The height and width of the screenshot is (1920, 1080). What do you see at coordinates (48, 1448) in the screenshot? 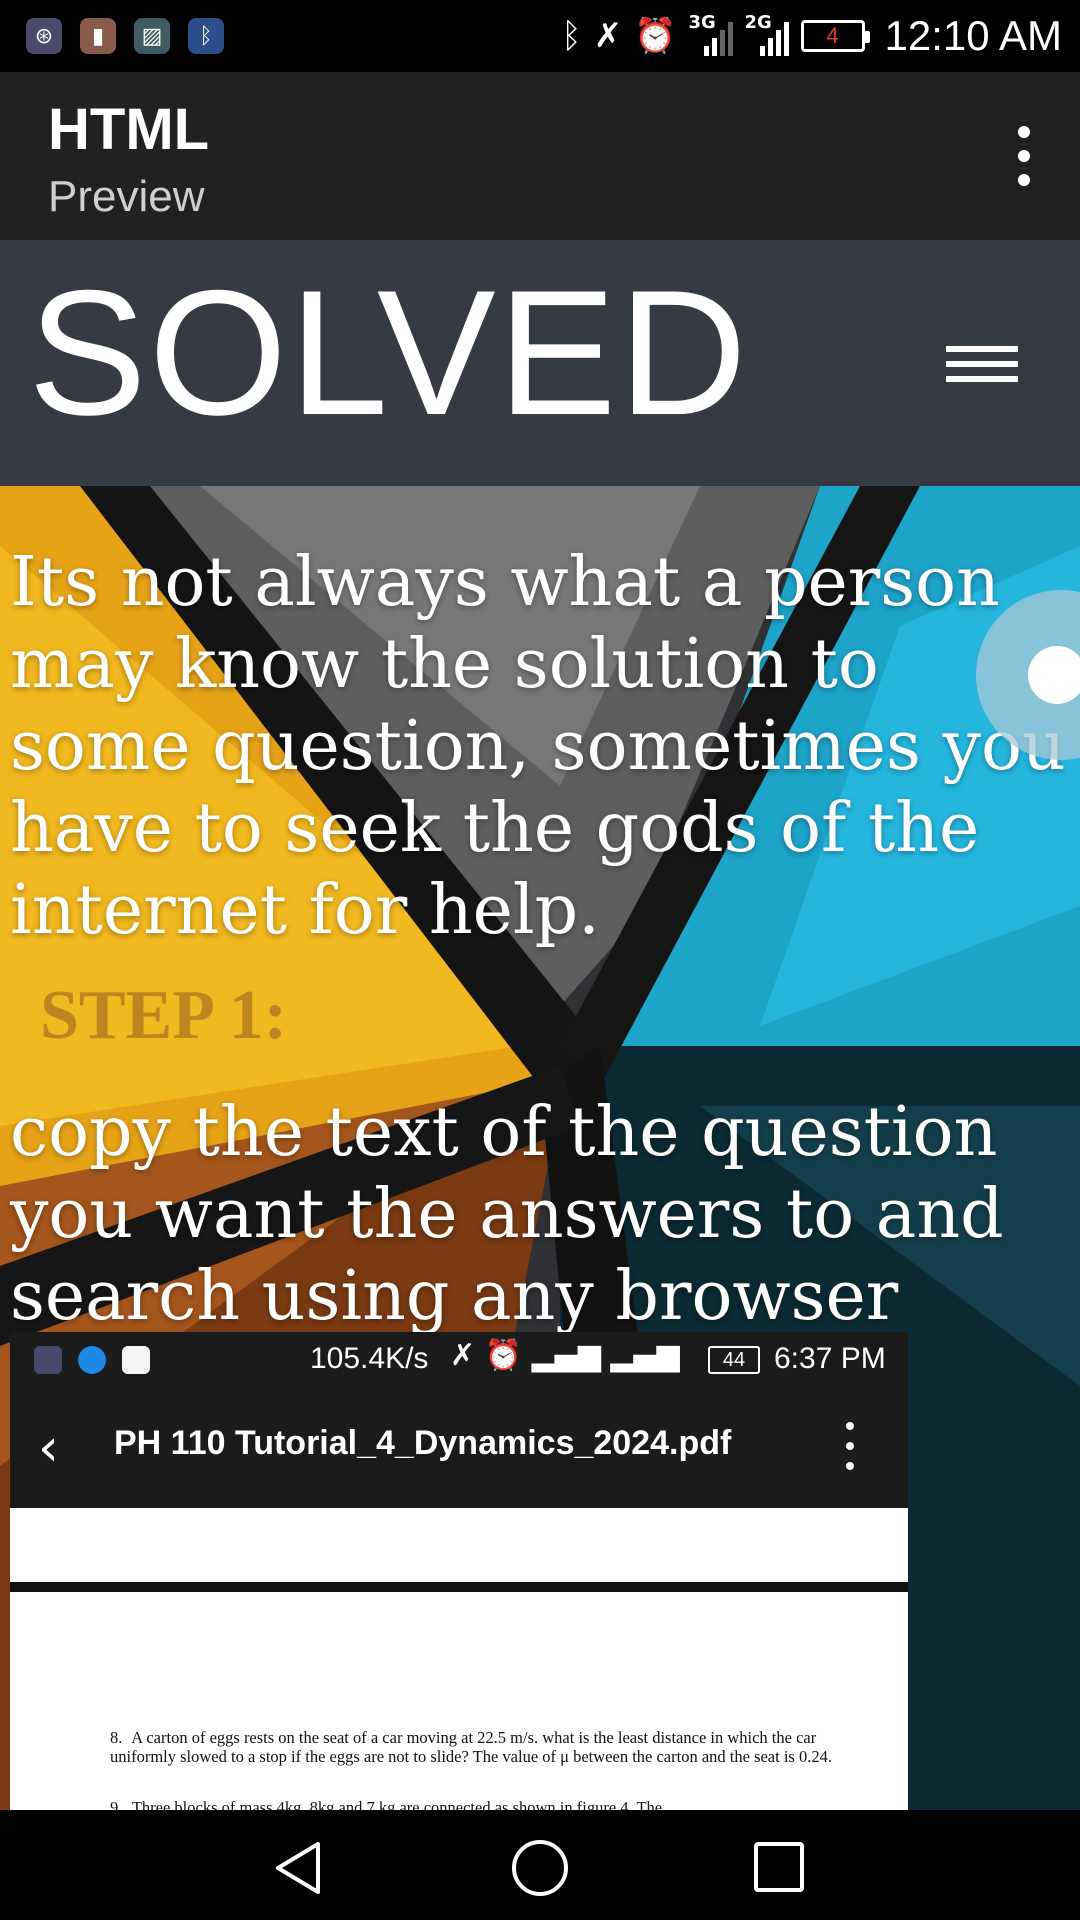
I see `back-arrow-icon: ‹` at bounding box center [48, 1448].